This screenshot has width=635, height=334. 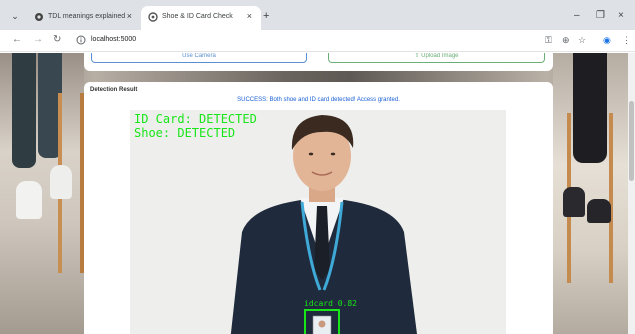 I want to click on scrollbar-thumb, so click(x=631, y=141).